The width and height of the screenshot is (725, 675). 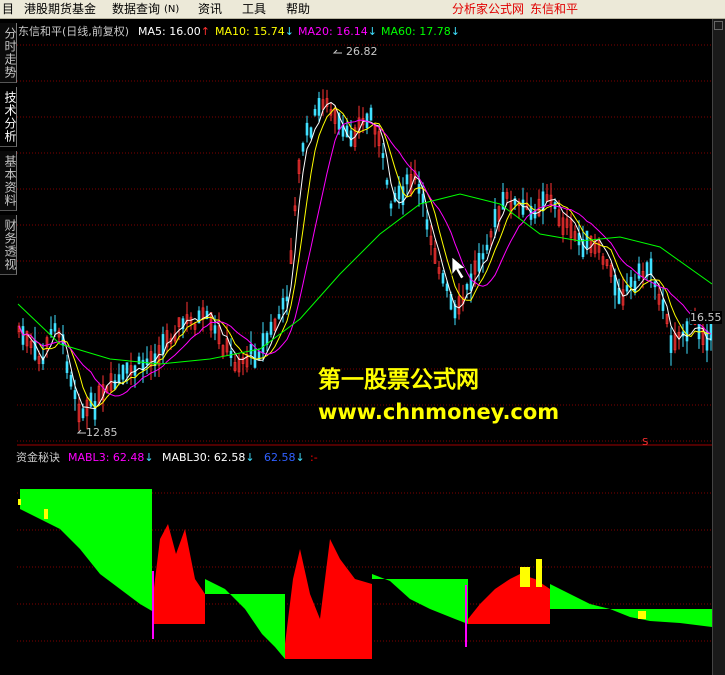 I want to click on ma60-arrow-icon: ↓, so click(x=455, y=31).